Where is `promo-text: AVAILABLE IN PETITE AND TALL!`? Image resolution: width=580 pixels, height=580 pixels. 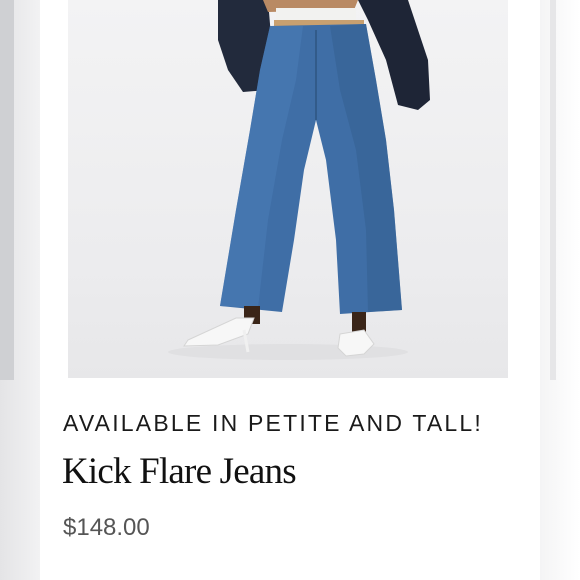 promo-text: AVAILABLE IN PETITE AND TALL! is located at coordinates (273, 423).